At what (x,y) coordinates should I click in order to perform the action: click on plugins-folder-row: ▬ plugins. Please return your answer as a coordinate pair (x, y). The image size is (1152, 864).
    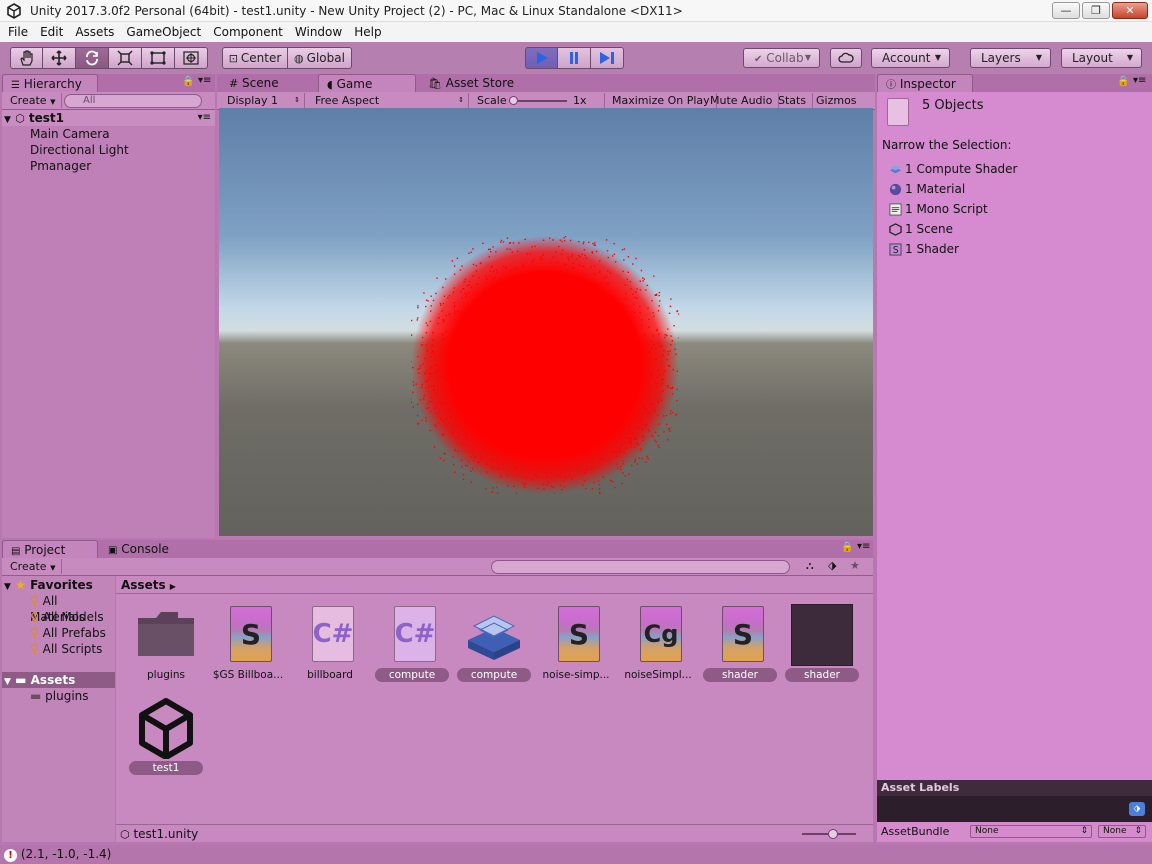
    Looking at the image, I should click on (59, 696).